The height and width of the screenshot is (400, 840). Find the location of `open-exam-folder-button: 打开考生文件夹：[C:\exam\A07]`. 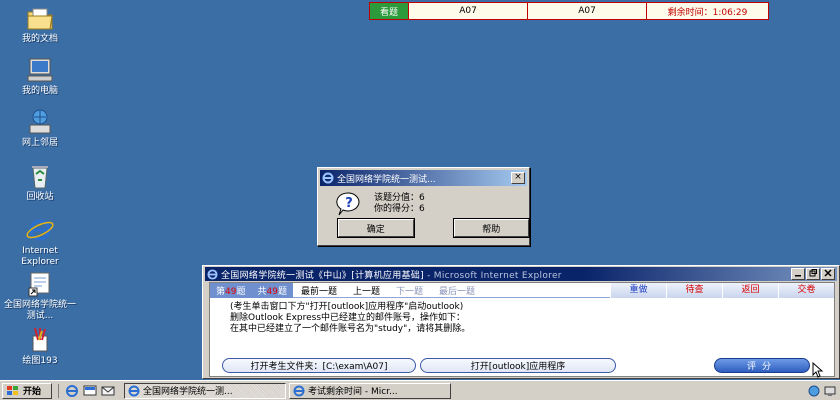

open-exam-folder-button: 打开考生文件夹：[C:\exam\A07] is located at coordinates (319, 365).